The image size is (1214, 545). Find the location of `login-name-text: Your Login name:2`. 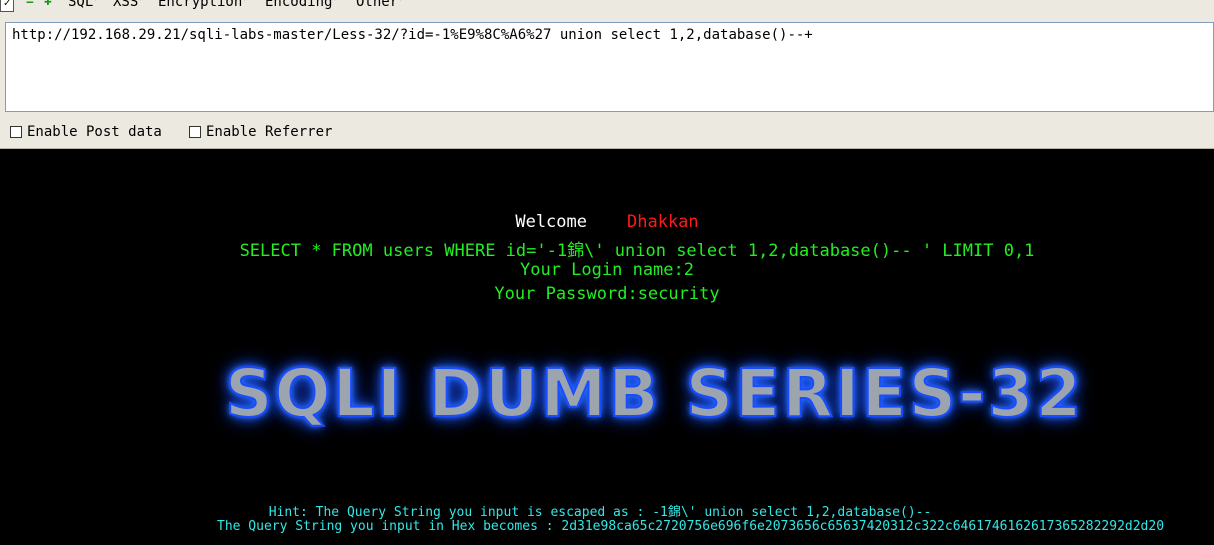

login-name-text: Your Login name:2 is located at coordinates (607, 270).